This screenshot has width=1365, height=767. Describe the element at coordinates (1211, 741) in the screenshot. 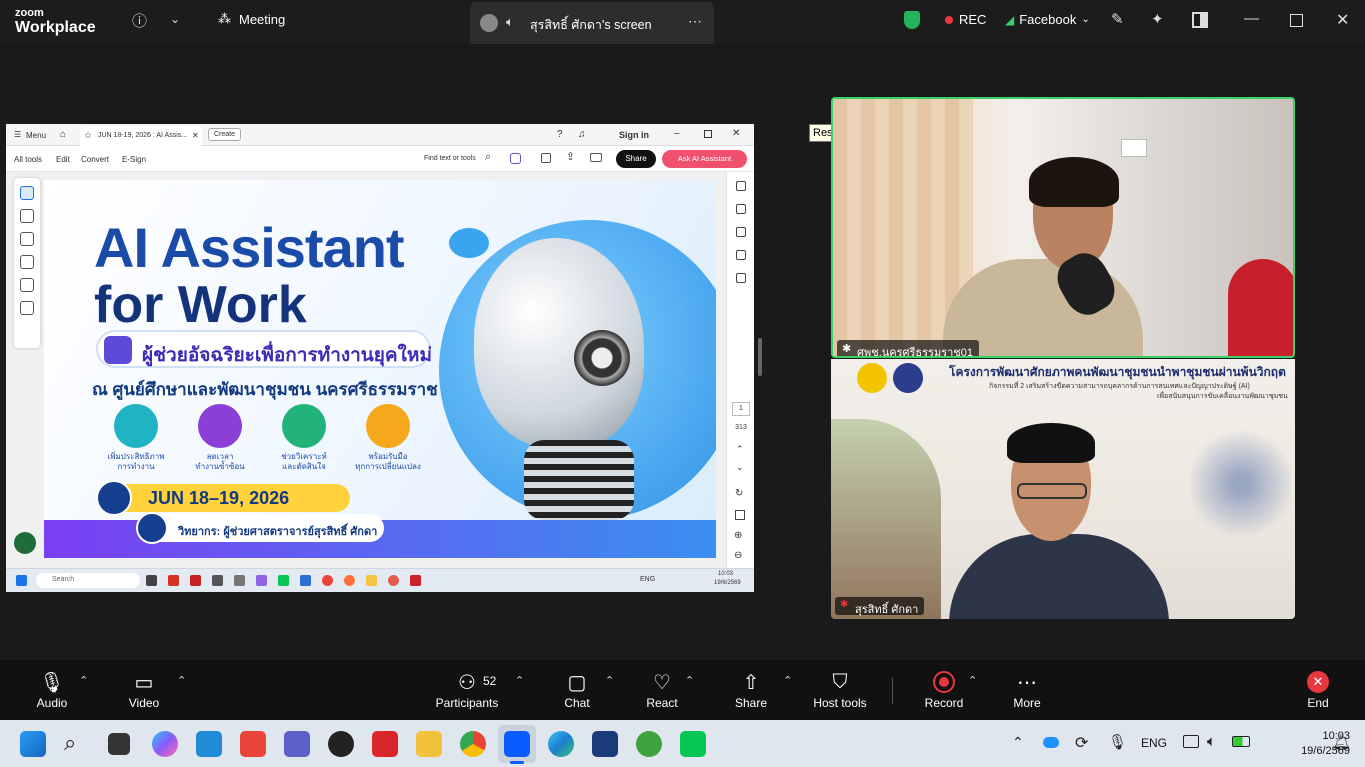

I see `volume-icon: 🔈︎` at that location.